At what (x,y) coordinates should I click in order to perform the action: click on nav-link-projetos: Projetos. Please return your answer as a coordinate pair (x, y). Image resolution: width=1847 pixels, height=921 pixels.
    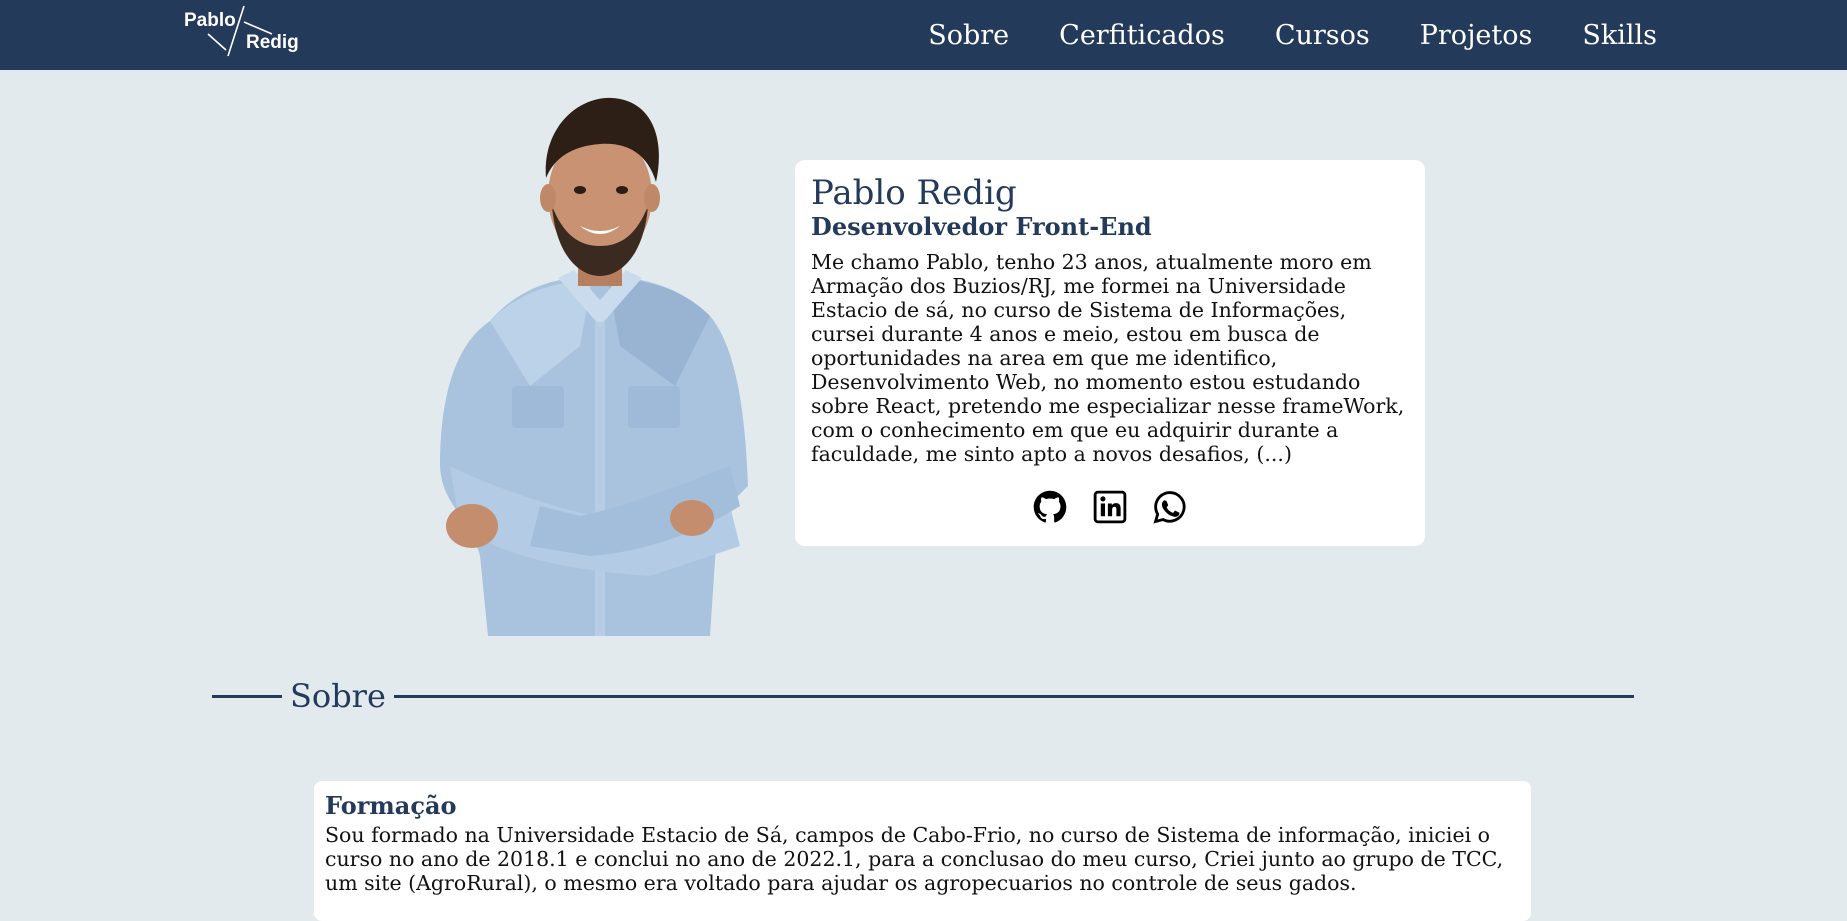
    Looking at the image, I should click on (1476, 35).